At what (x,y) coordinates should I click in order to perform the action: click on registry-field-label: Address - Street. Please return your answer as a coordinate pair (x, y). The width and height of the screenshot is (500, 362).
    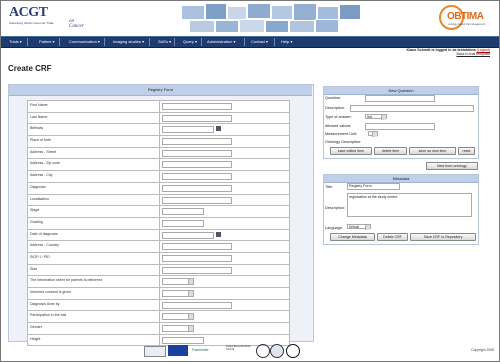
    Looking at the image, I should click on (94, 152).